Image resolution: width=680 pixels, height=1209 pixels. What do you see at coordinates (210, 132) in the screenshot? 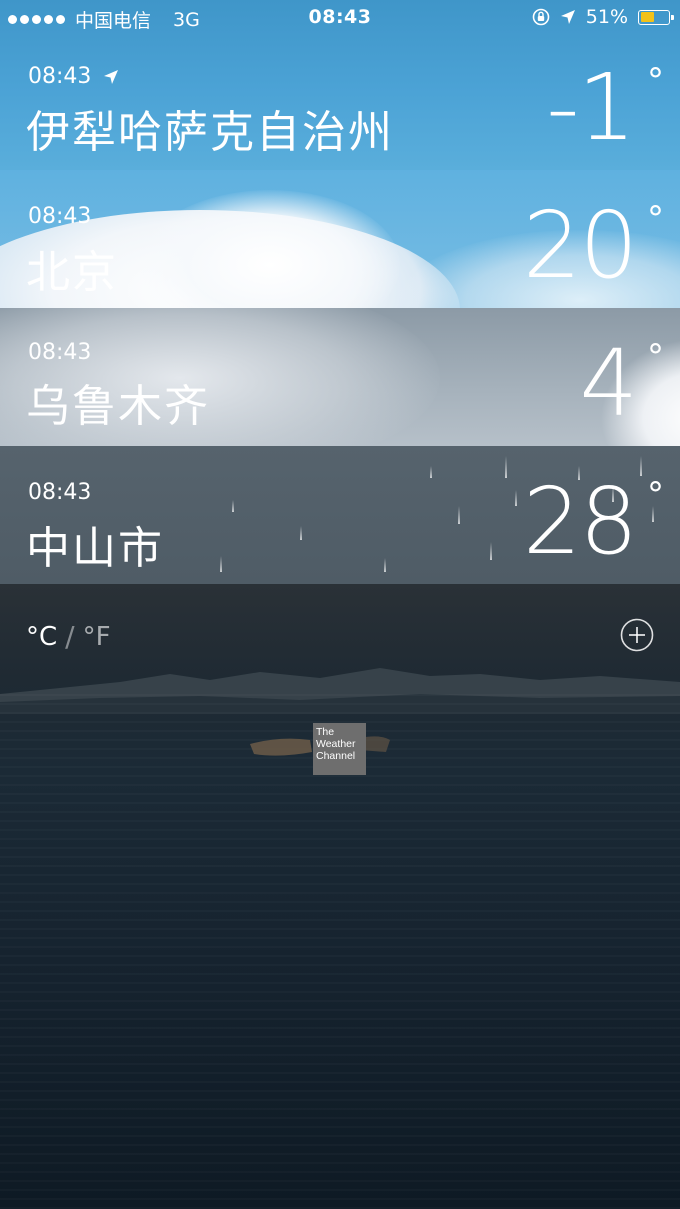
I see `city-name: 伊犁哈萨克自治州` at bounding box center [210, 132].